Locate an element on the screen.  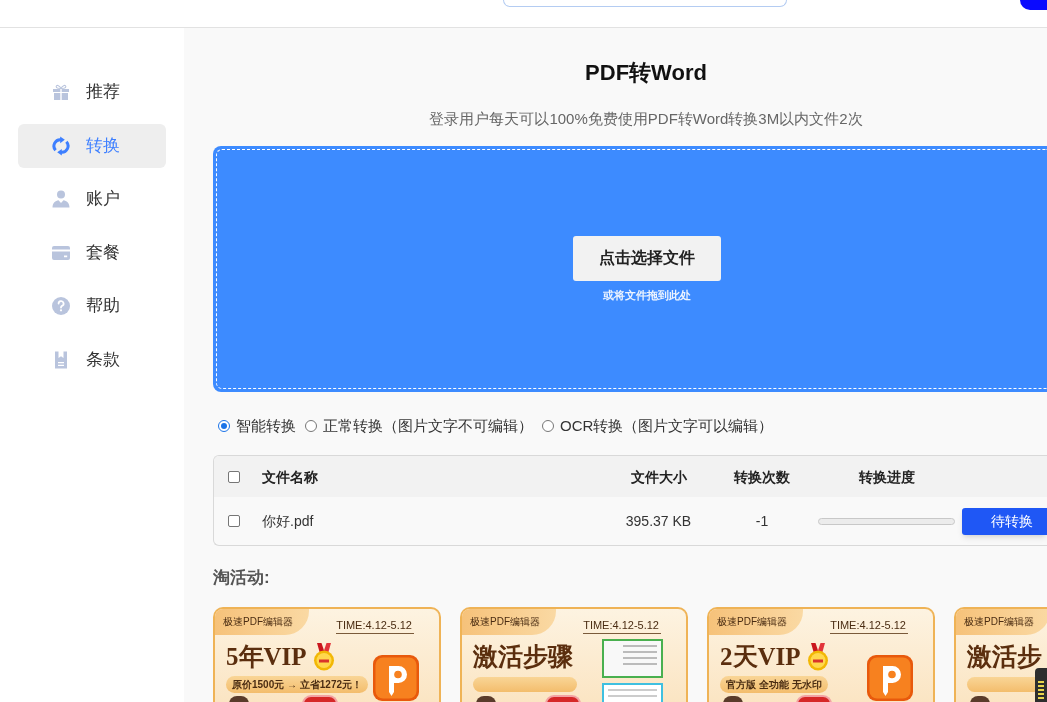
round-button is located at coordinates (1033, 5).